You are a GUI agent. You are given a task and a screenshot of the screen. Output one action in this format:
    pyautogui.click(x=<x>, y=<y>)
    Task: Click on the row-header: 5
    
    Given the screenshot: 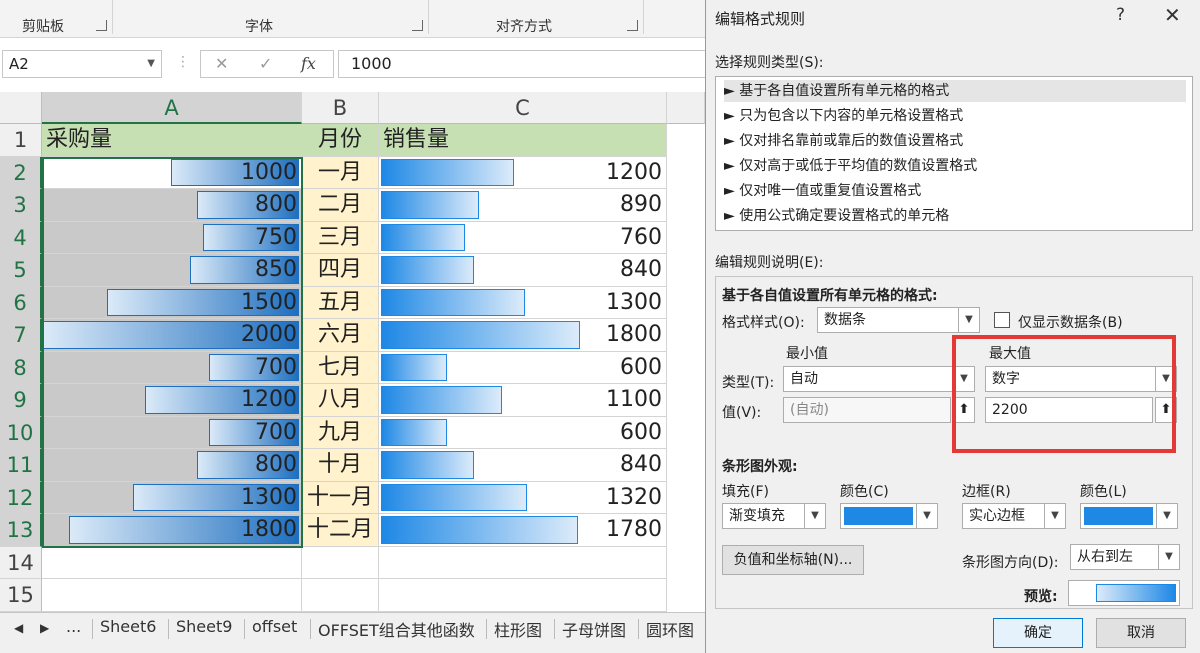 What is the action you would take?
    pyautogui.click(x=21, y=270)
    